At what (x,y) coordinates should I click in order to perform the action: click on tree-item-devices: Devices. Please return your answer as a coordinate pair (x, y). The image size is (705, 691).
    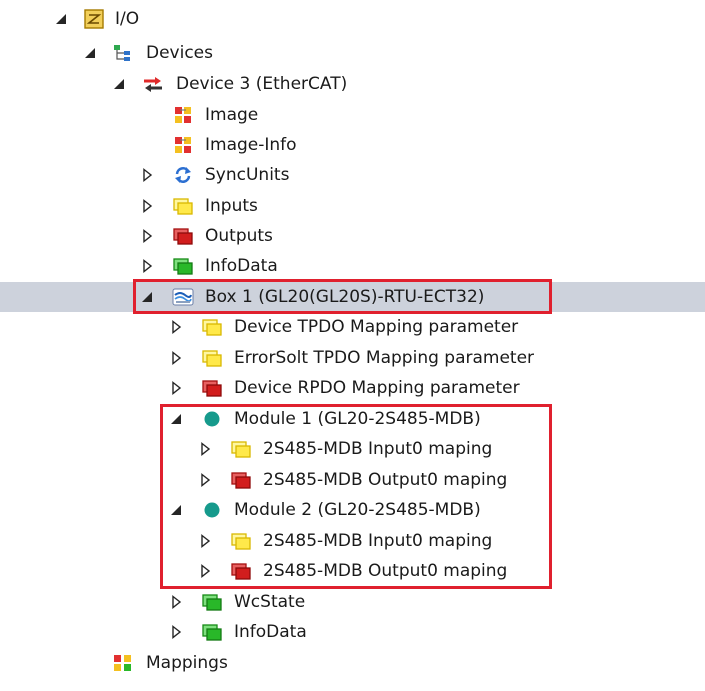
    Looking at the image, I should click on (352, 53).